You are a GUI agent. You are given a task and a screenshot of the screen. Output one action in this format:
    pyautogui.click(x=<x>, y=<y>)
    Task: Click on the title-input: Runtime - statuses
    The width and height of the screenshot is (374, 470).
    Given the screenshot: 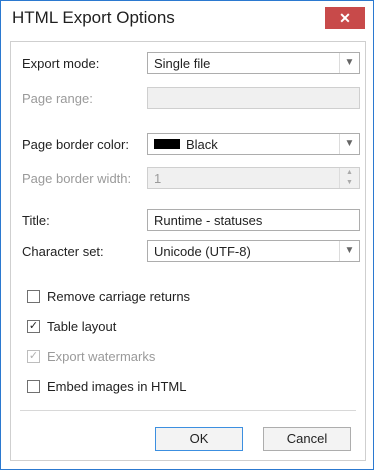 What is the action you would take?
    pyautogui.click(x=253, y=220)
    